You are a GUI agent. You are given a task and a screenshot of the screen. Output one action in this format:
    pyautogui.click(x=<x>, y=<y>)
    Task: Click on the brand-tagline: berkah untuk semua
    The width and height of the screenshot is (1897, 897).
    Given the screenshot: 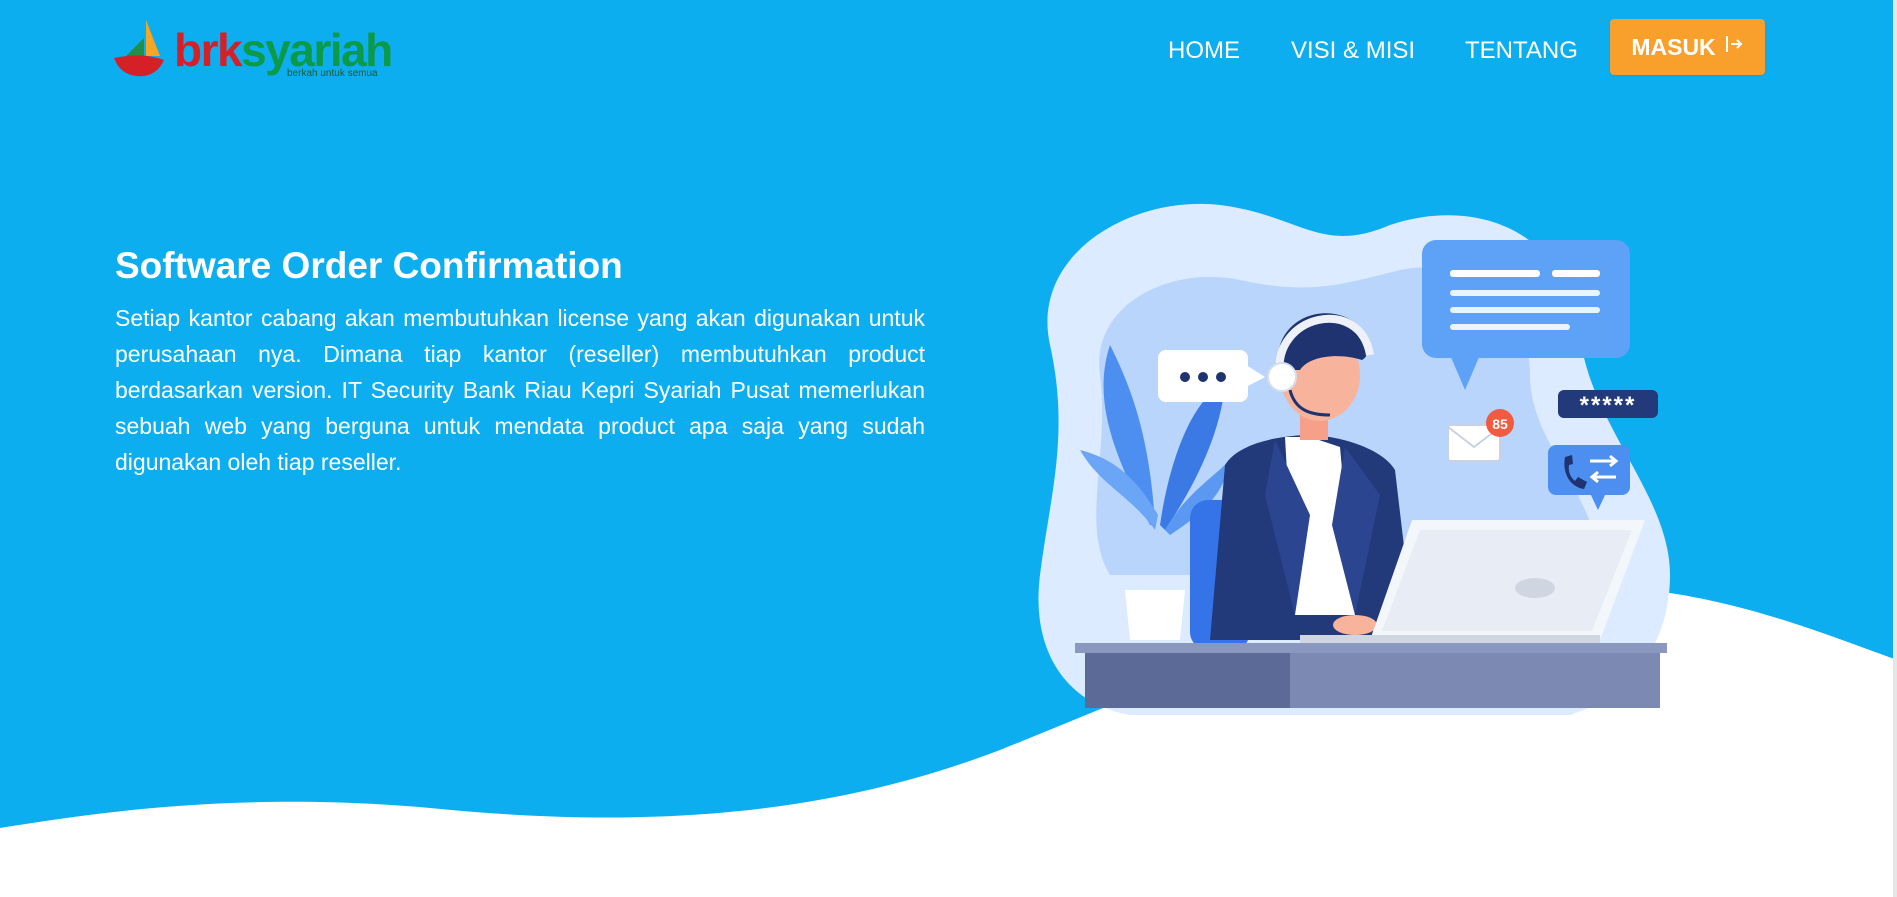 What is the action you would take?
    pyautogui.click(x=332, y=73)
    